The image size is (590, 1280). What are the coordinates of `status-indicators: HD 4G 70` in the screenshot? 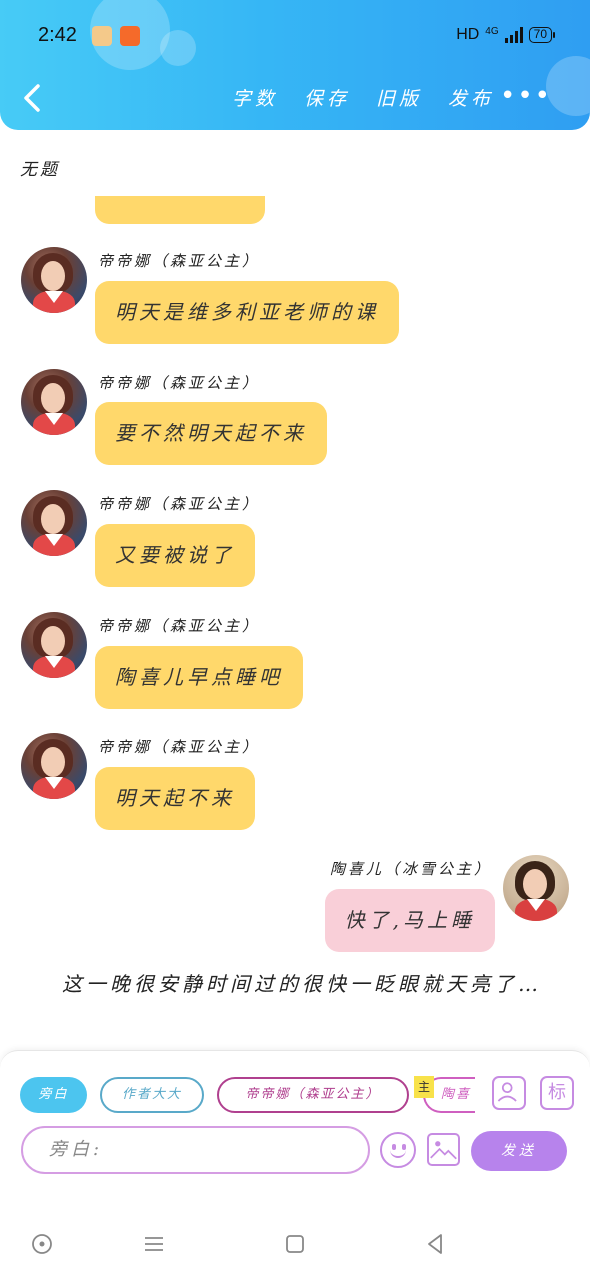 It's located at (506, 34).